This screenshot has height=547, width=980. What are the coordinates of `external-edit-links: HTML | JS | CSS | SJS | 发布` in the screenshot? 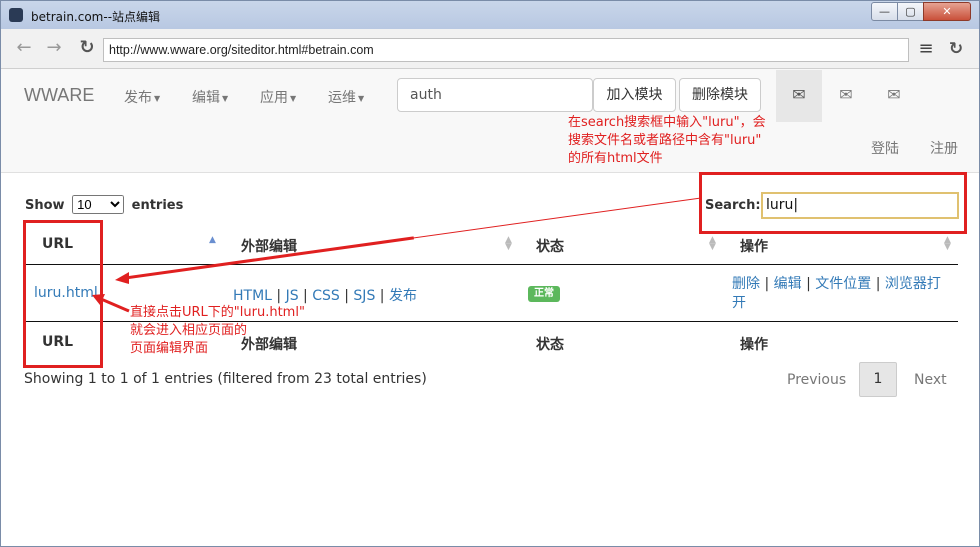 It's located at (325, 296).